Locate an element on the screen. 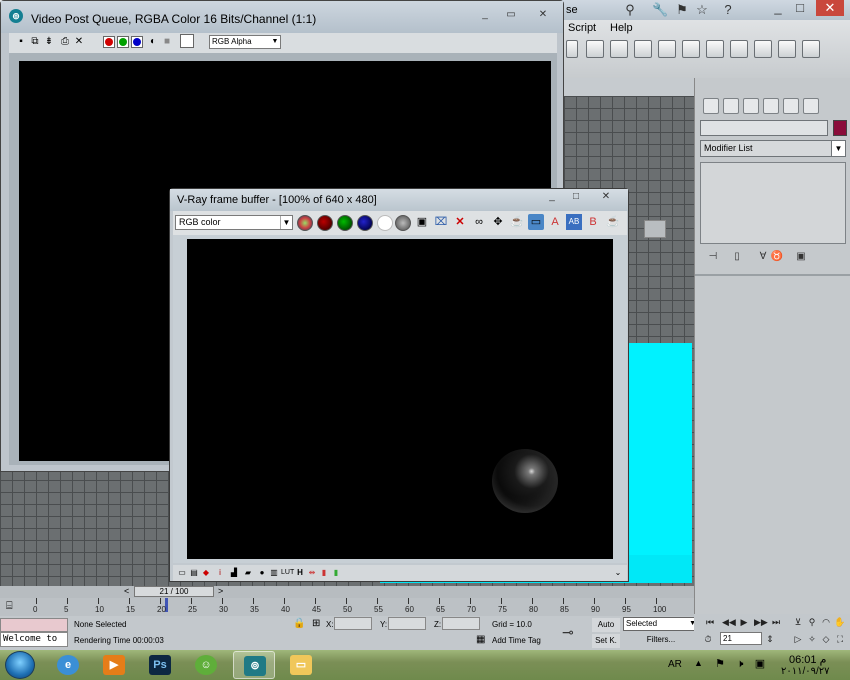  utilities-tab-icon is located at coordinates (811, 106).